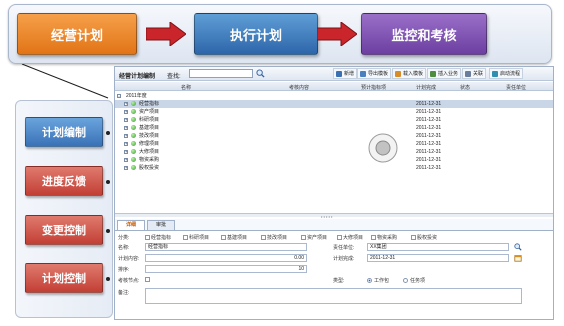  What do you see at coordinates (64, 230) in the screenshot?
I see `change-control-button: 变更控制` at bounding box center [64, 230].